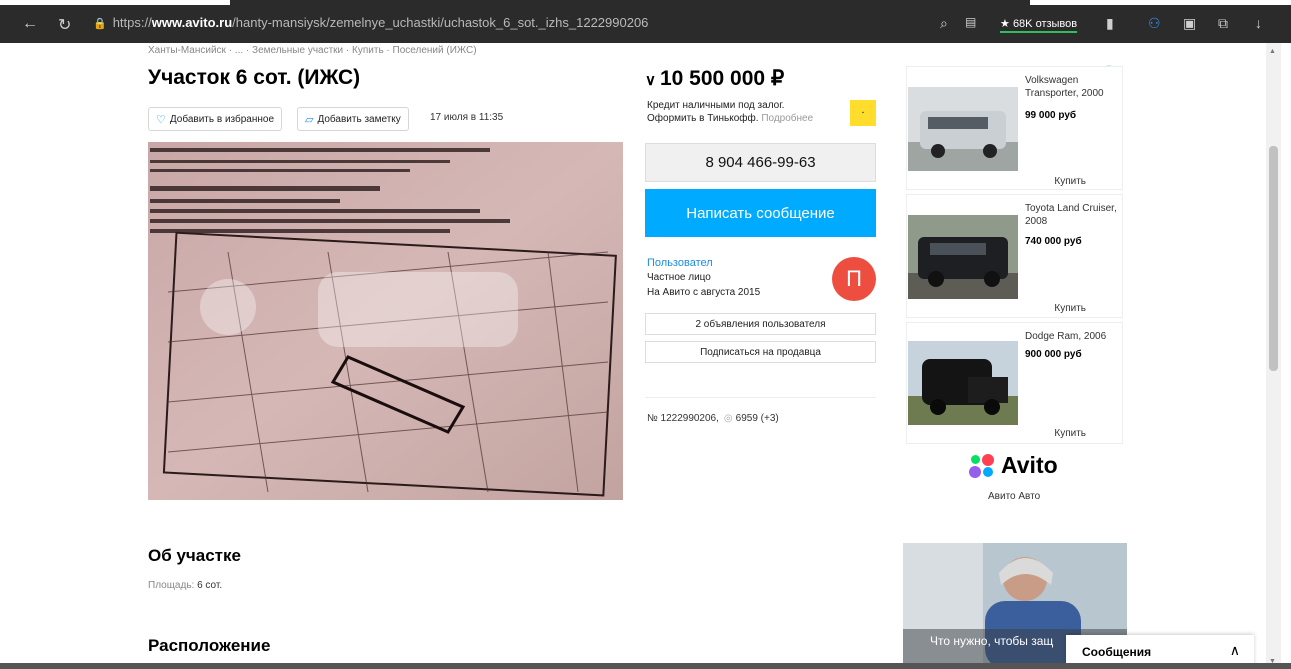 Image resolution: width=1291 pixels, height=669 pixels. I want to click on star-icon: ★, so click(1005, 24).